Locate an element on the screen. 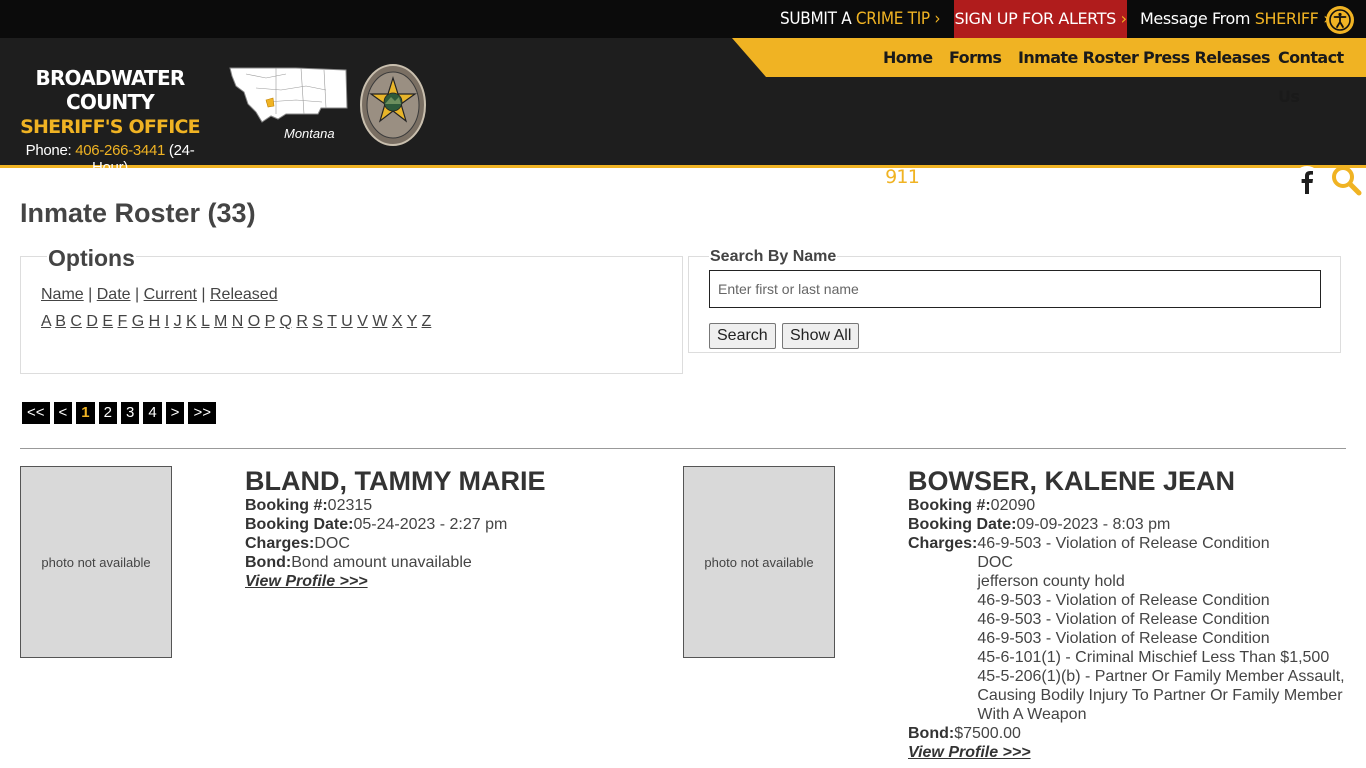 This screenshot has width=1366, height=768. page-button: < is located at coordinates (63, 413).